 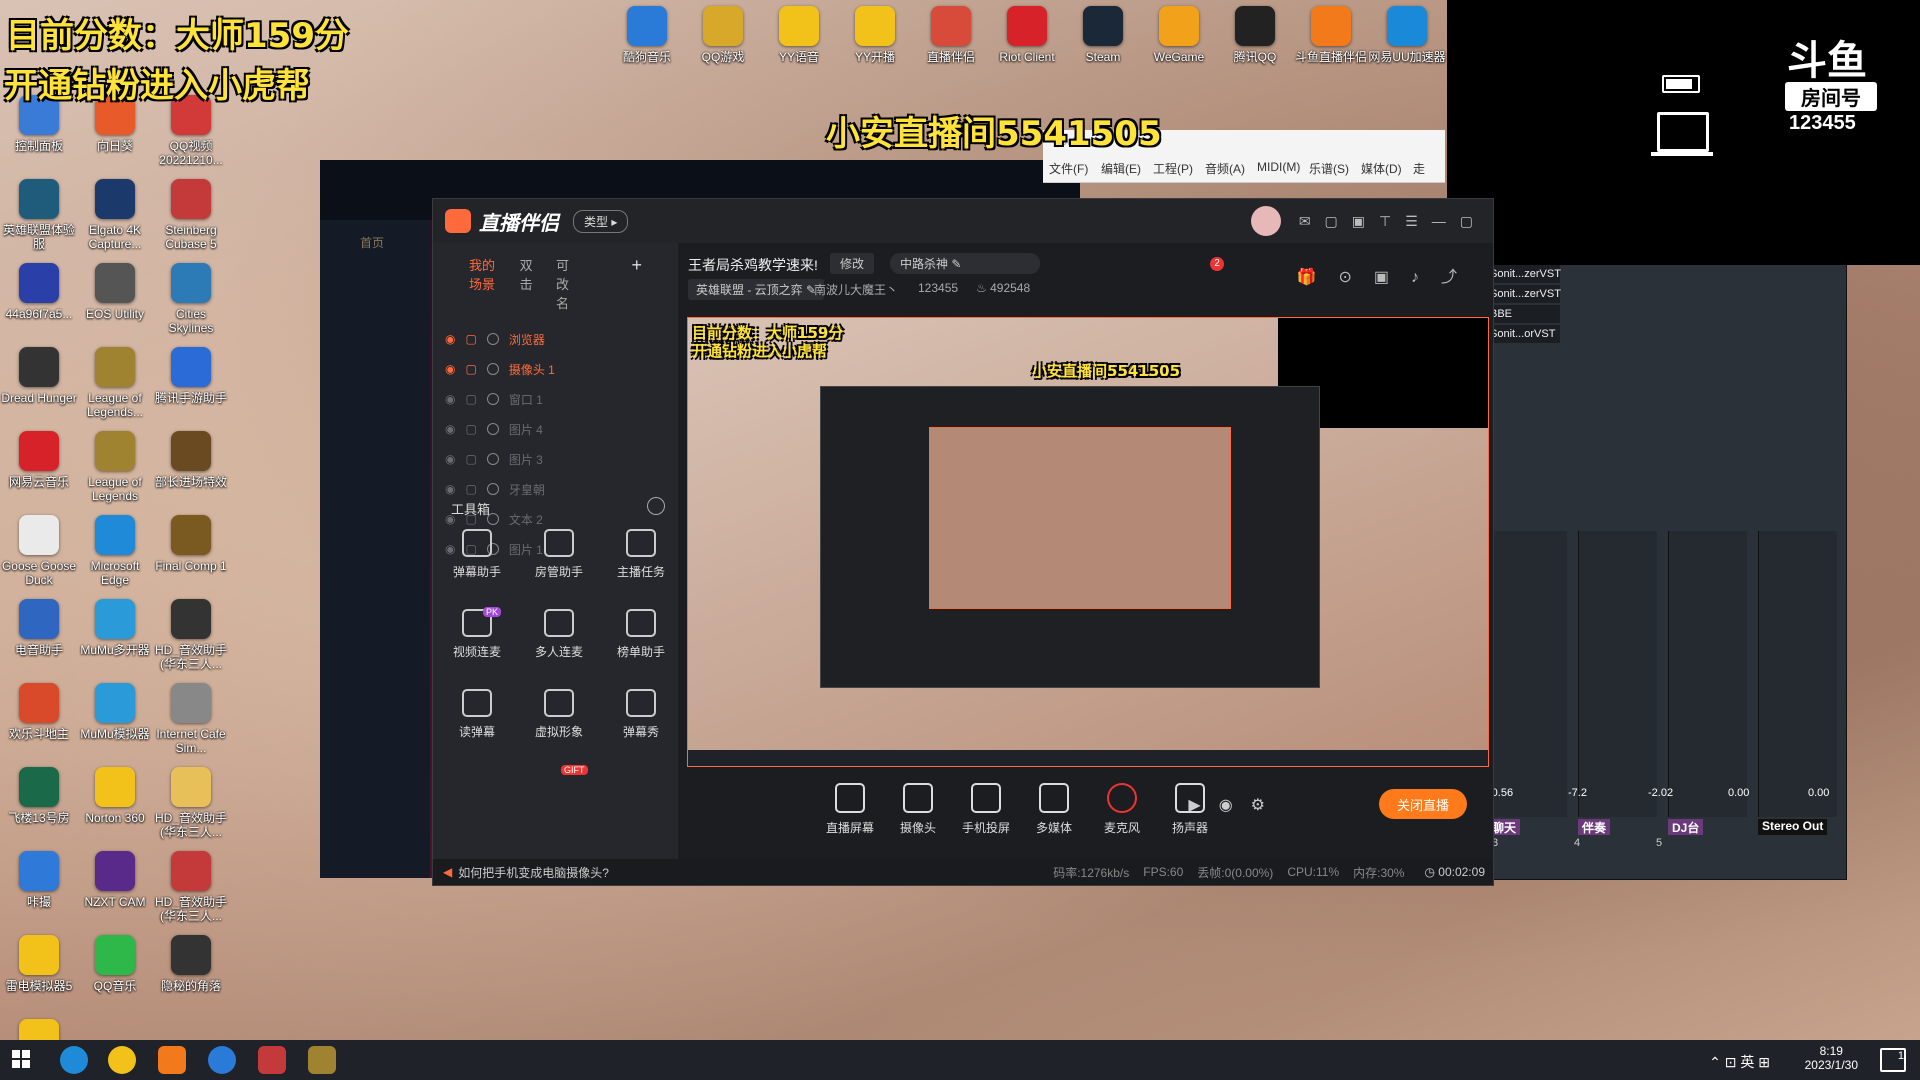 I want to click on desktop-icon: 网易UU加速器, so click(x=1407, y=35).